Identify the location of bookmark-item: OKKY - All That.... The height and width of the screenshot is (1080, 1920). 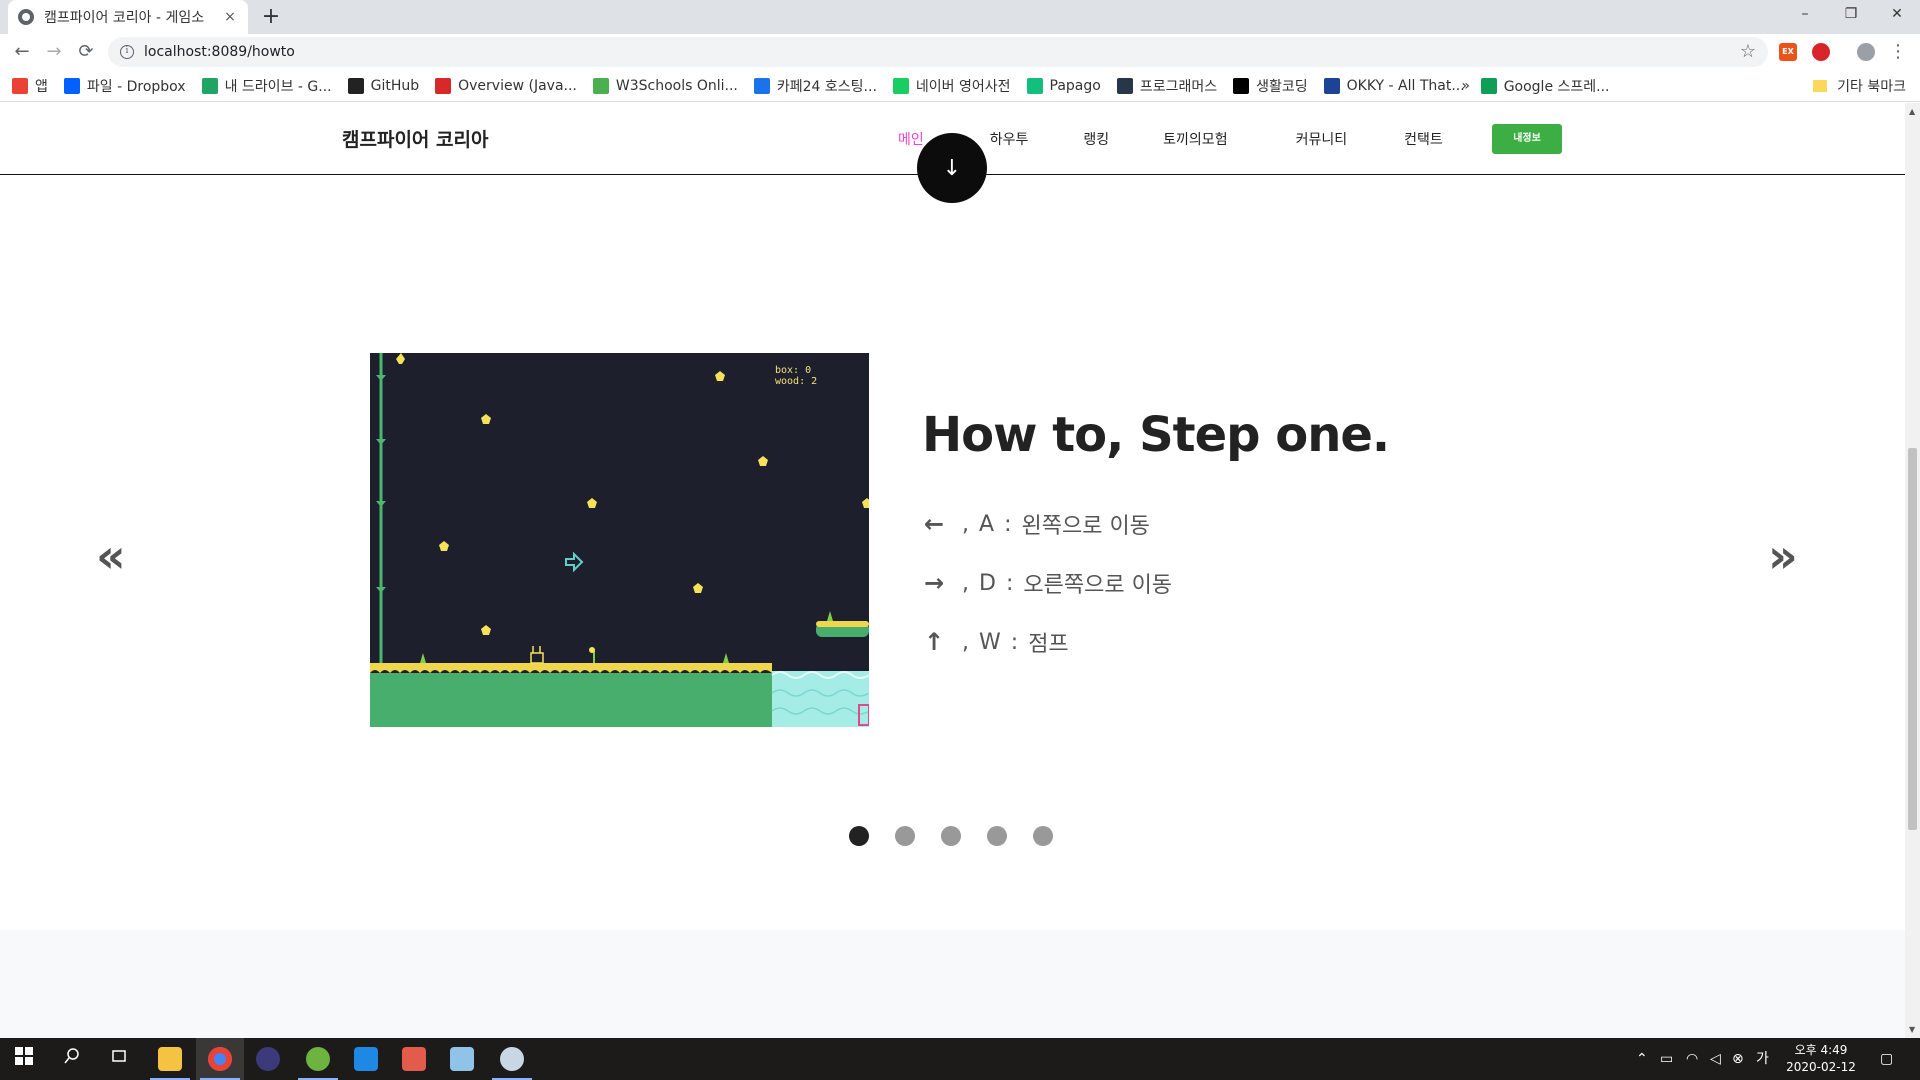
(1394, 85).